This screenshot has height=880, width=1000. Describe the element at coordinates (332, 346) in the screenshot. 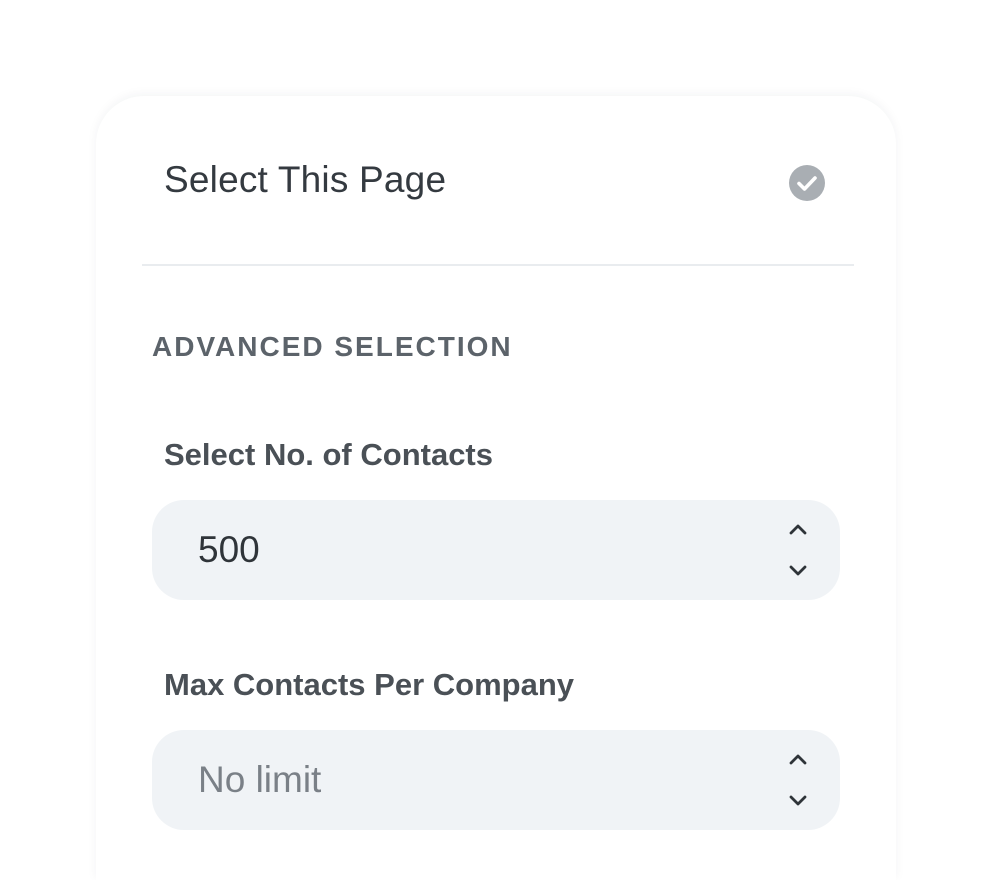

I see `advanced-selection-heading: ADVANCED SELECTION` at that location.